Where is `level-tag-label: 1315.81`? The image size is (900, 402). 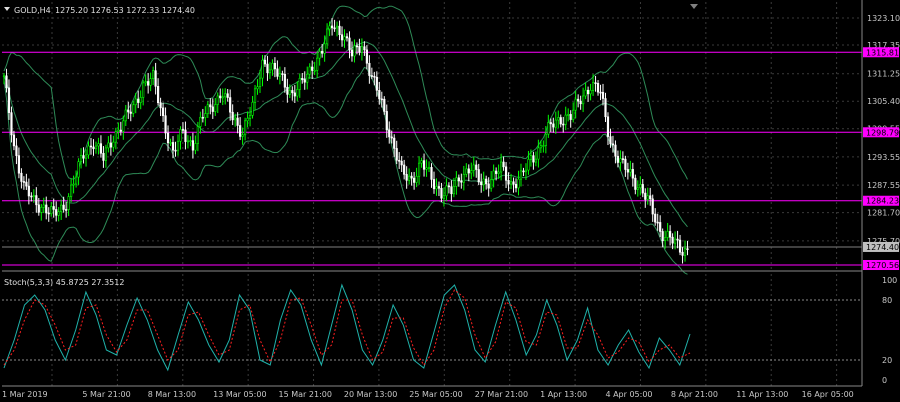
level-tag-label: 1315.81 is located at coordinates (882, 52).